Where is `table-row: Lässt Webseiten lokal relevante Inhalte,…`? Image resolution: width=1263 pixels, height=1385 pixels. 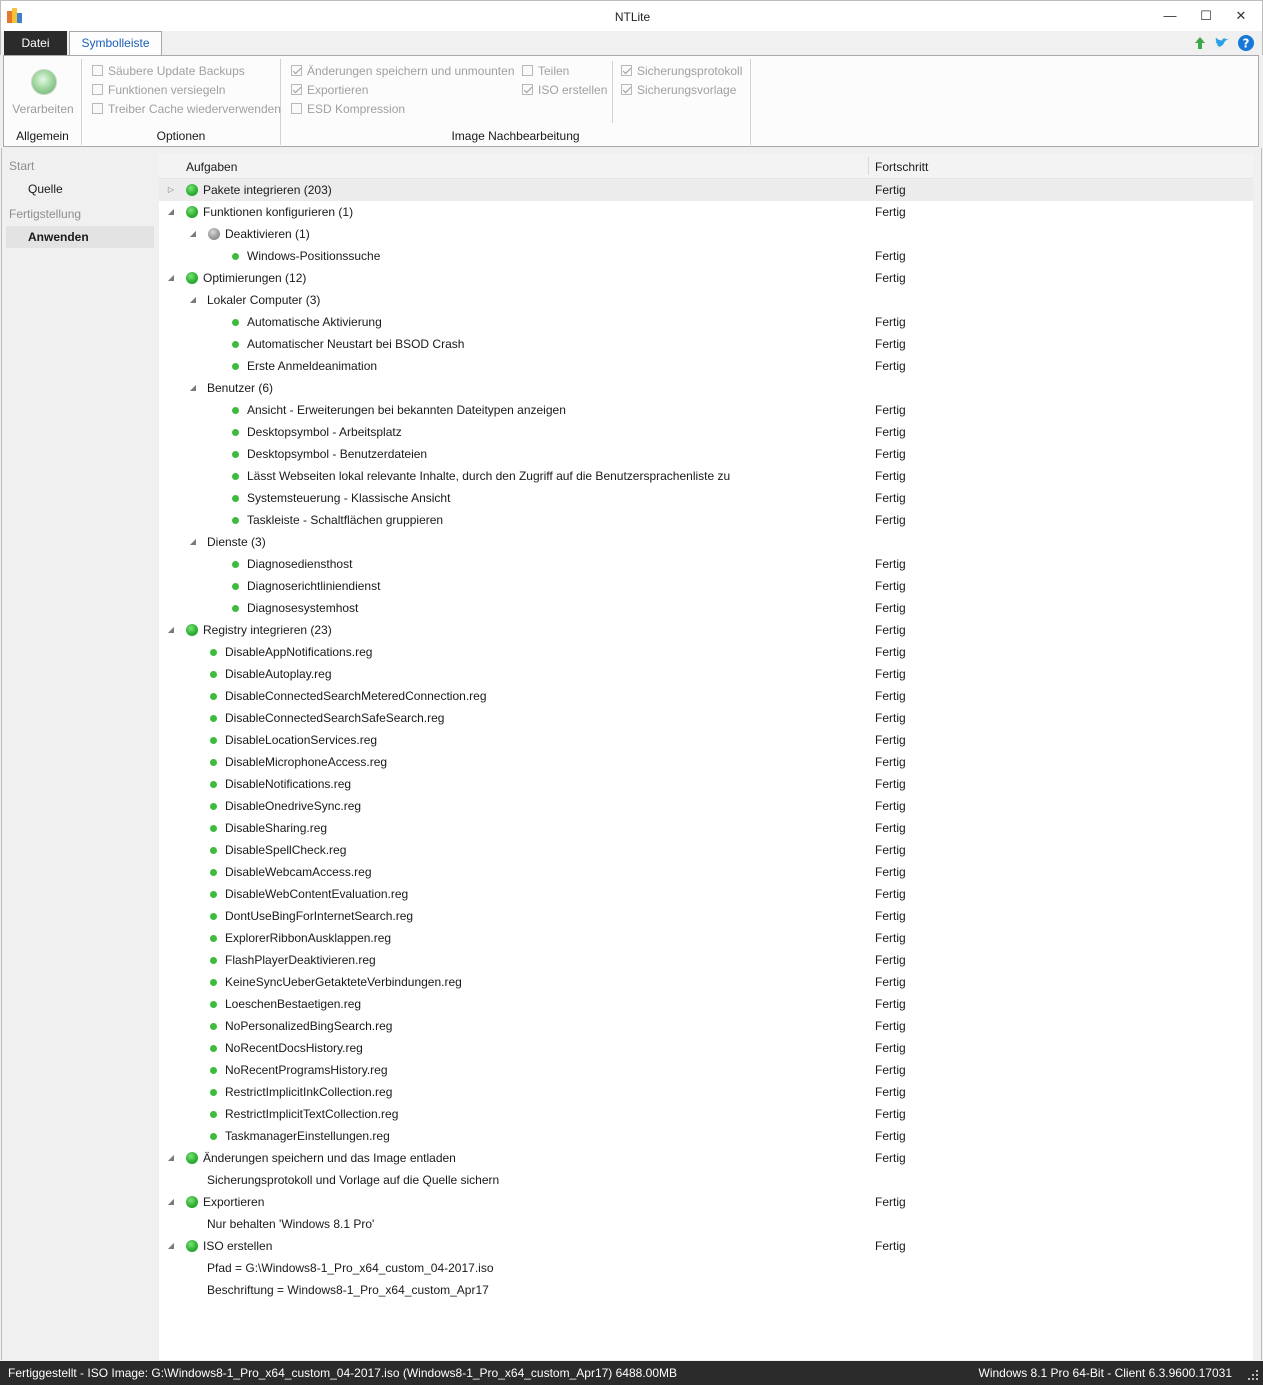 table-row: Lässt Webseiten lokal relevante Inhalte,… is located at coordinates (706, 476).